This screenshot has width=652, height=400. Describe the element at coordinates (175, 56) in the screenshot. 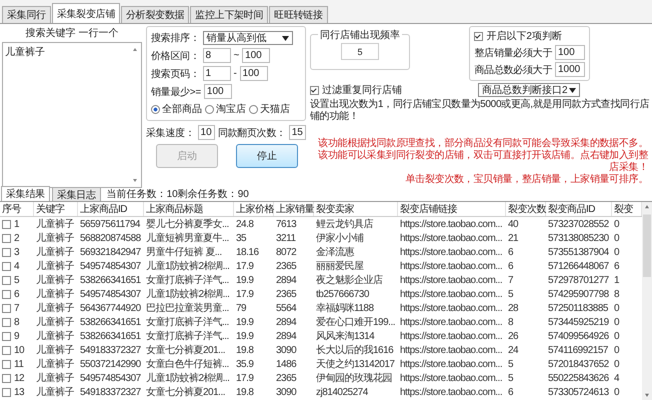

I see `range-label: 价格区间：` at that location.